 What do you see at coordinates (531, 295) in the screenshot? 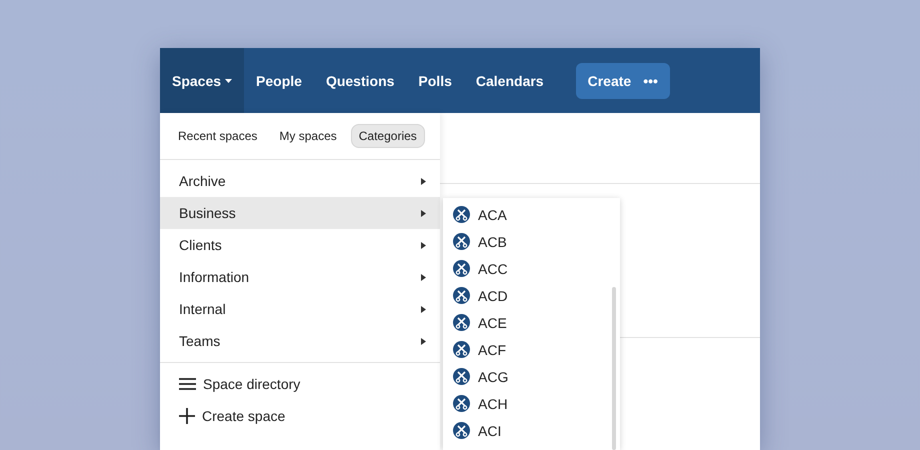
I see `space-item: ACD` at bounding box center [531, 295].